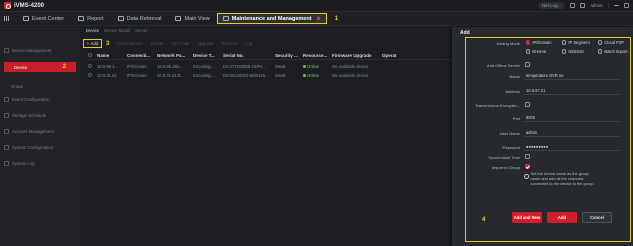 The height and width of the screenshot is (246, 633). I want to click on mode-ip-segment-radio: IP Segment, so click(576, 42).